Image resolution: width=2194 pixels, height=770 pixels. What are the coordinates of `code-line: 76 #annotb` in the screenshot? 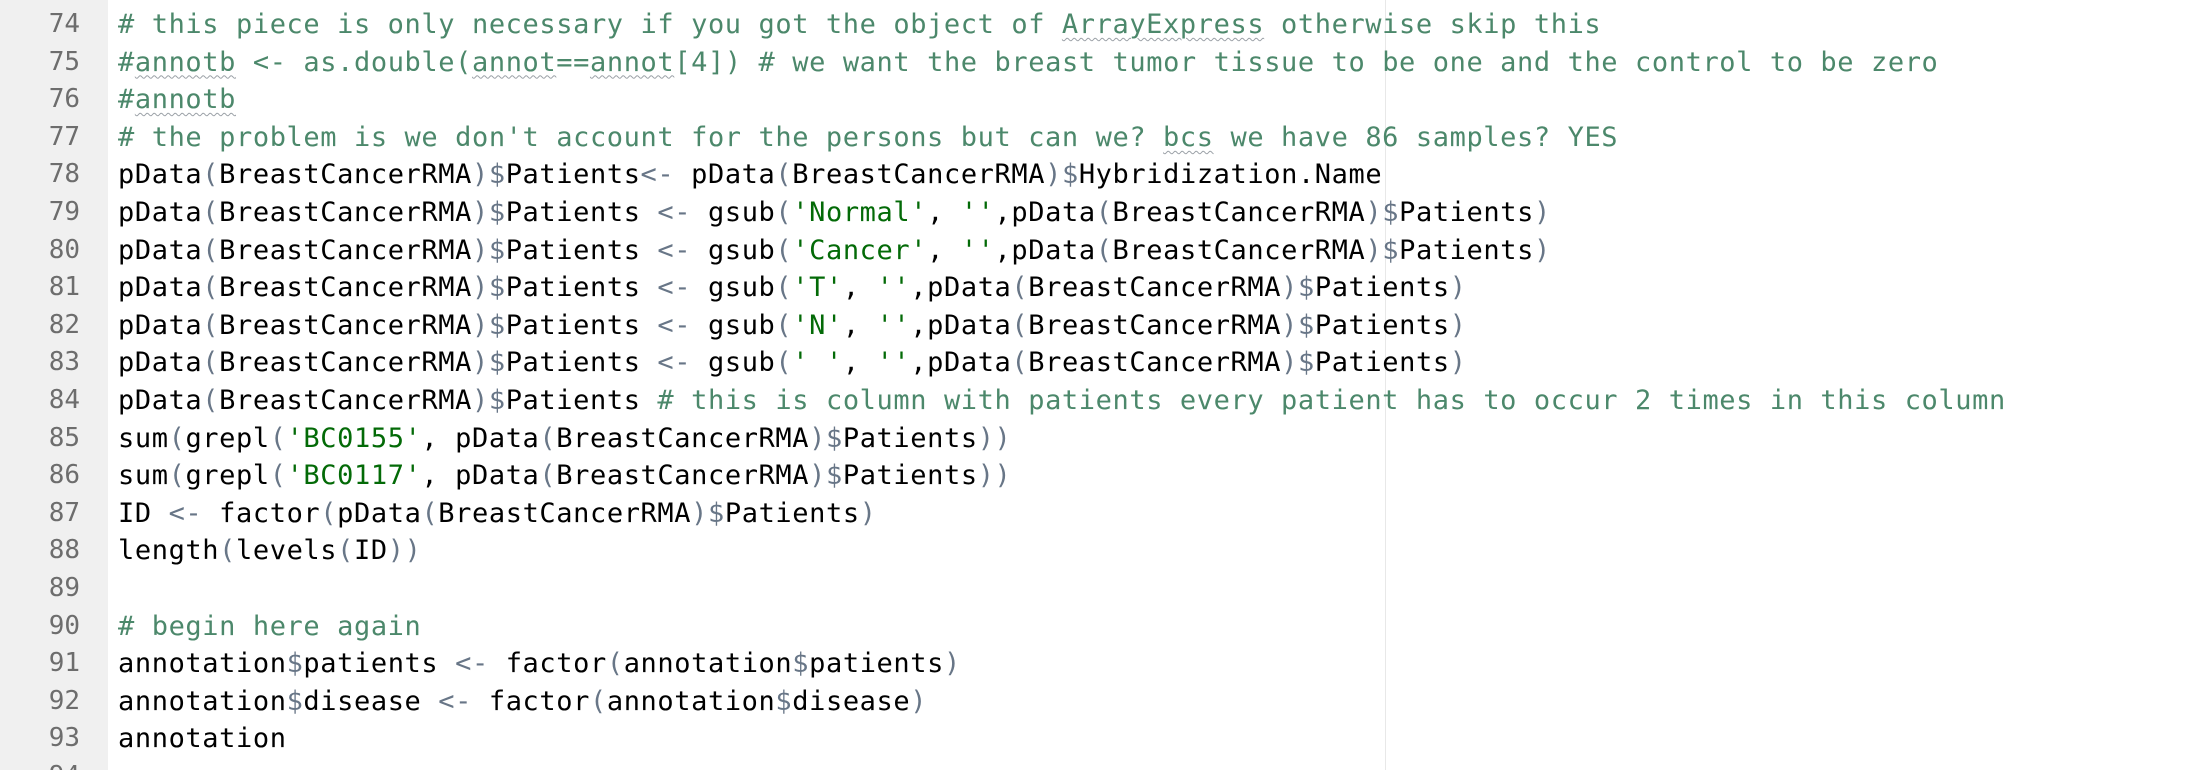 It's located at (1097, 100).